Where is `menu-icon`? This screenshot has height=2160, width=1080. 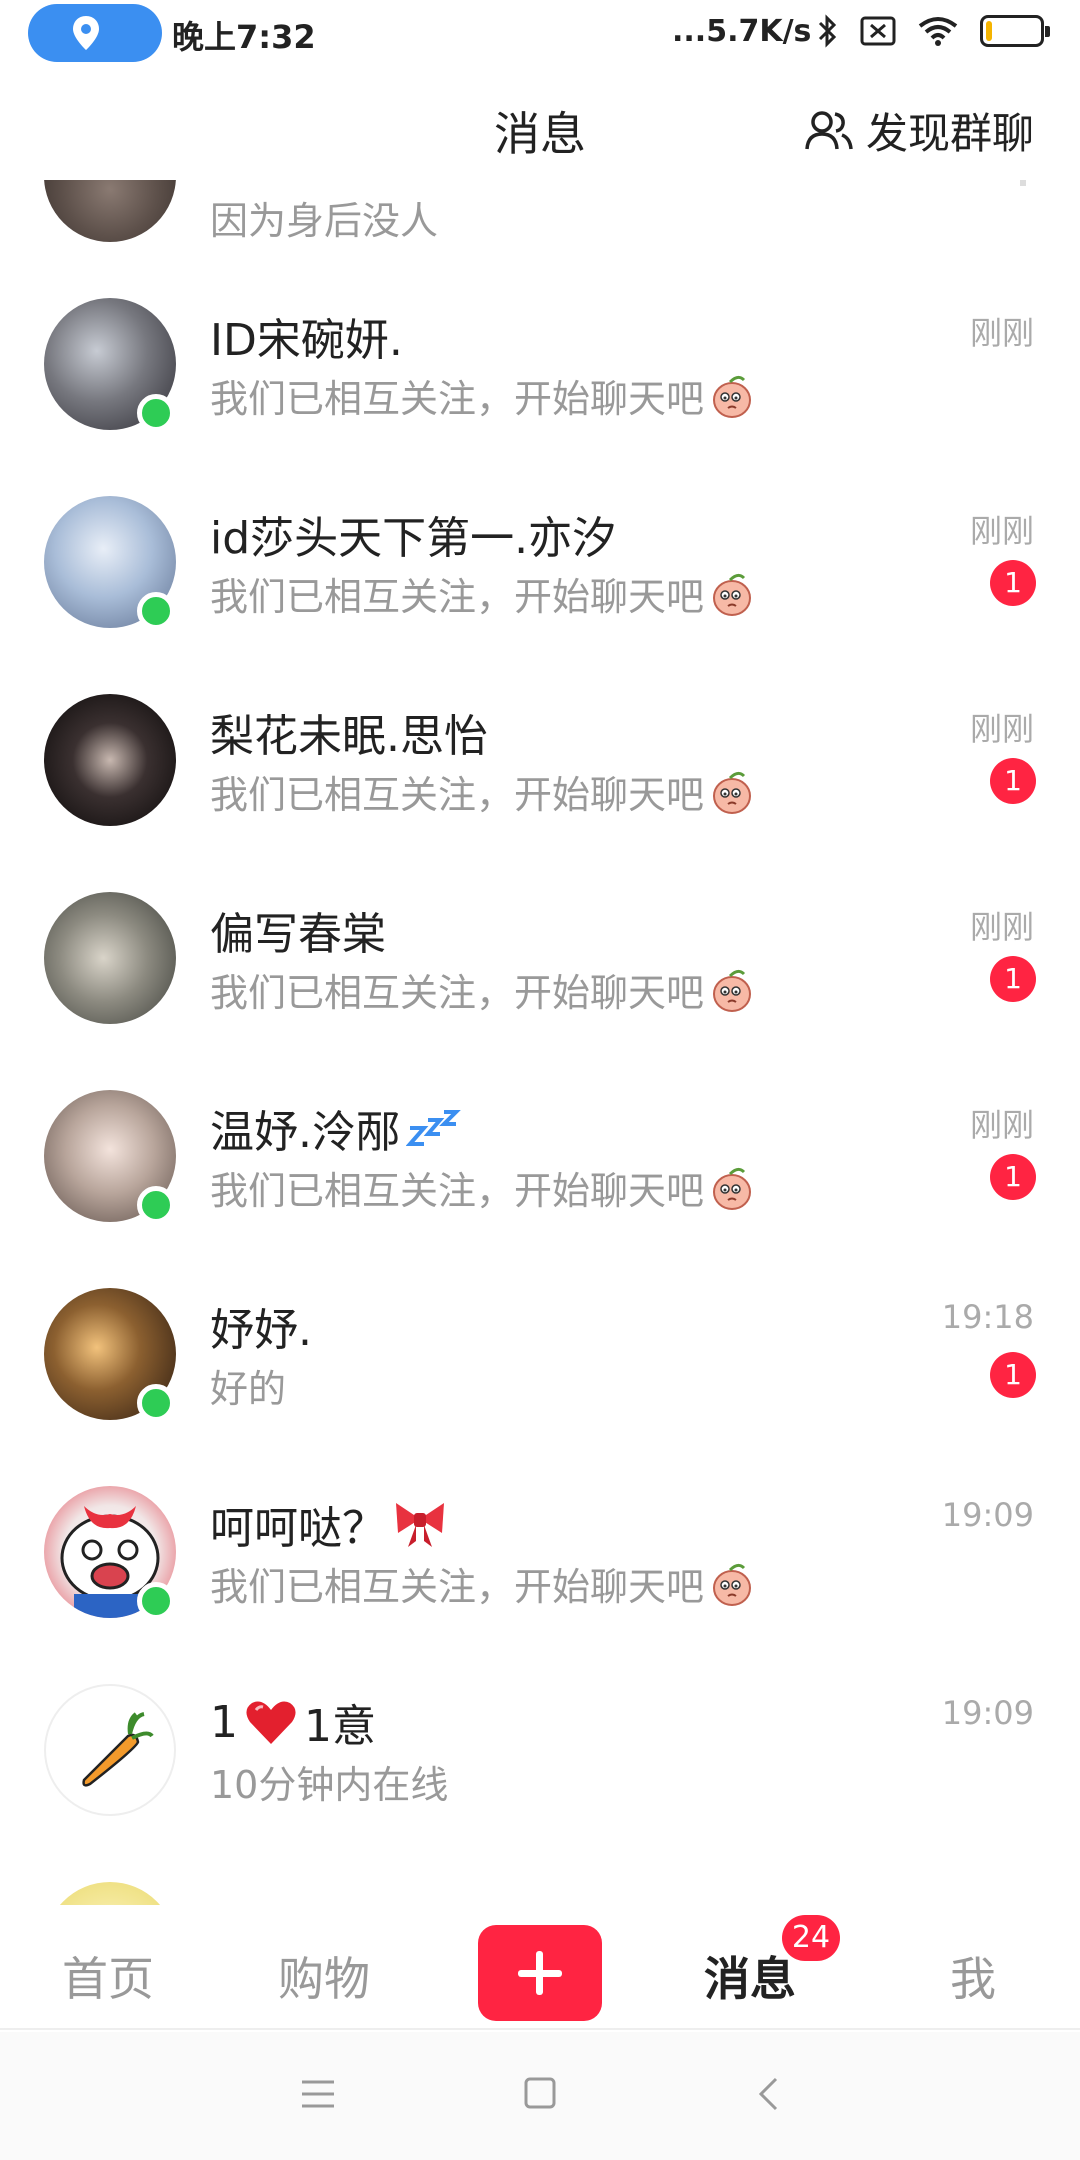
menu-icon is located at coordinates (318, 2094).